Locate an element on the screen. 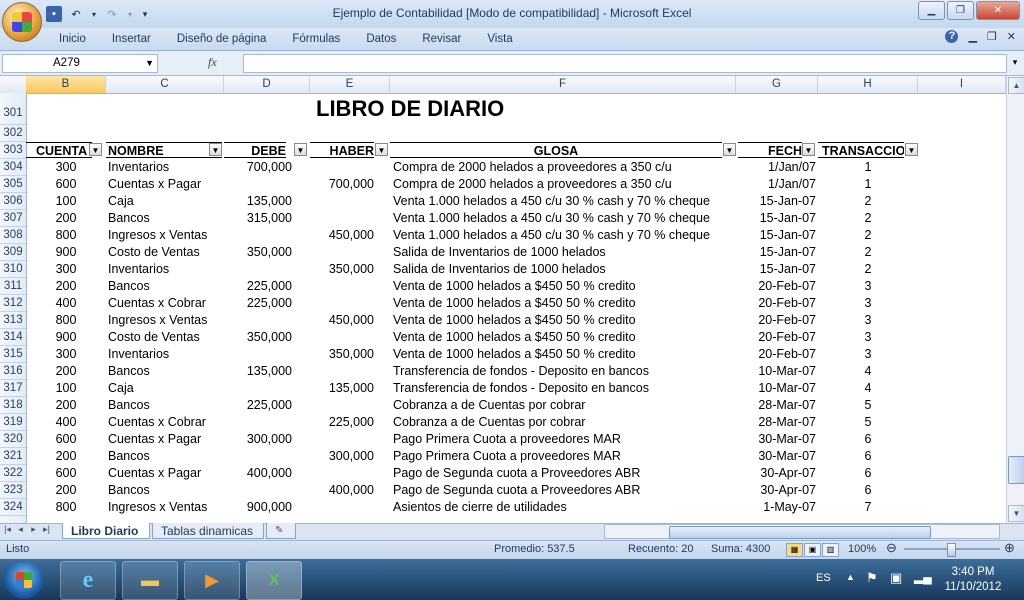  cell-nombre: Caja is located at coordinates (168, 388).